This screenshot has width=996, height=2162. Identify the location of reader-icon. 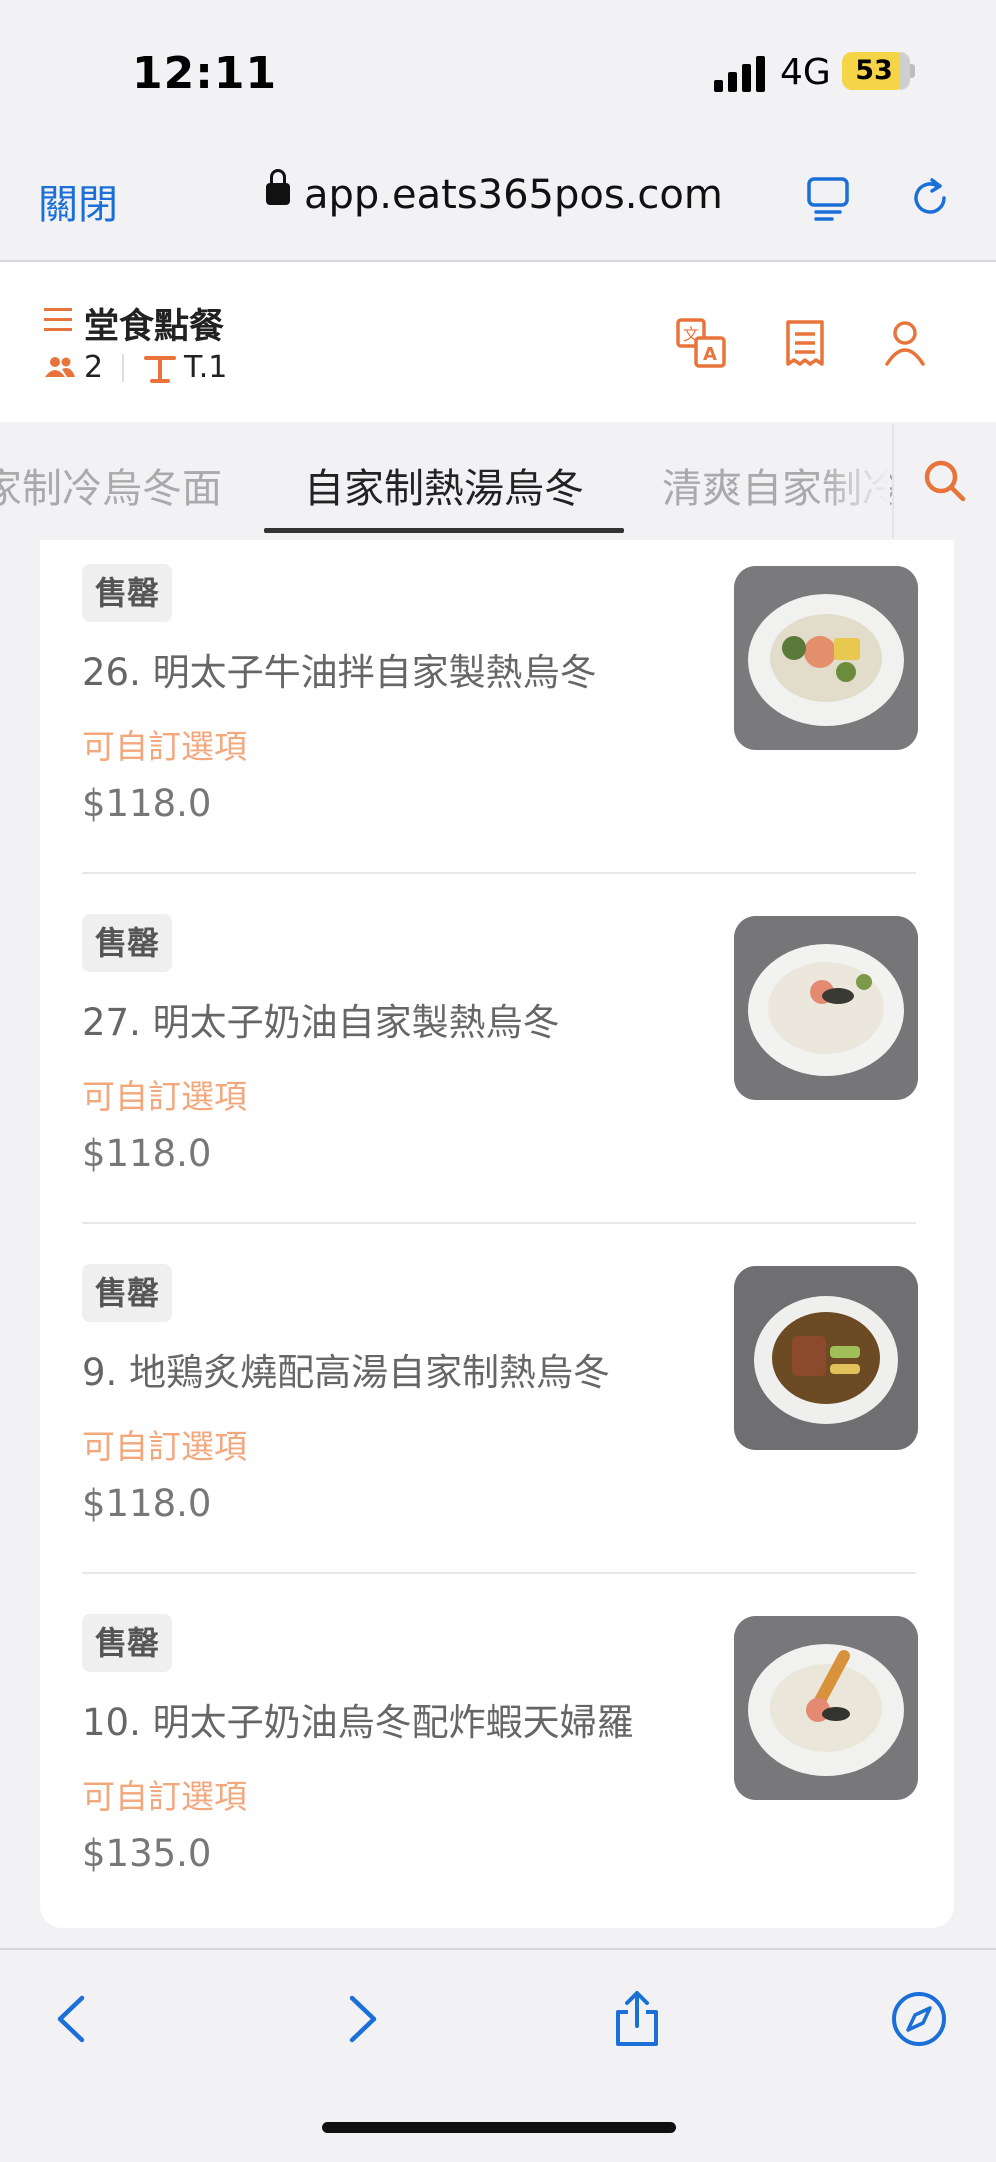
(828, 199).